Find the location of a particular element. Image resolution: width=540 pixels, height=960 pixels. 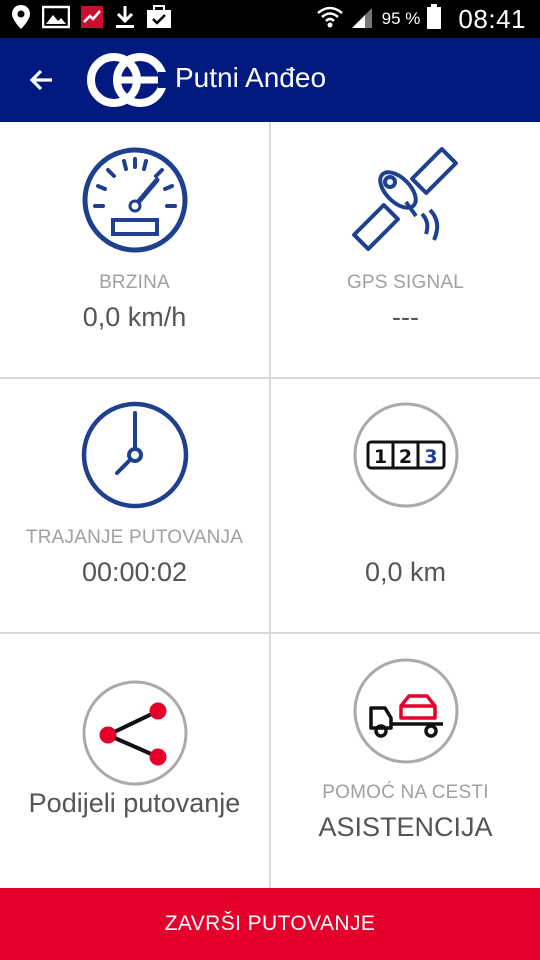

speedometer-icon is located at coordinates (134, 200).